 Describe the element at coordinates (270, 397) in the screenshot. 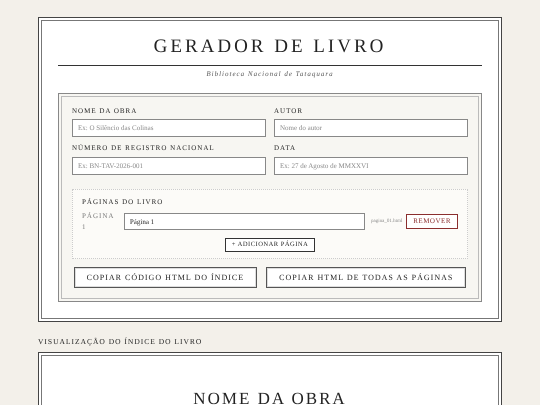

I see `preview-title: NOME DA OBRA` at that location.